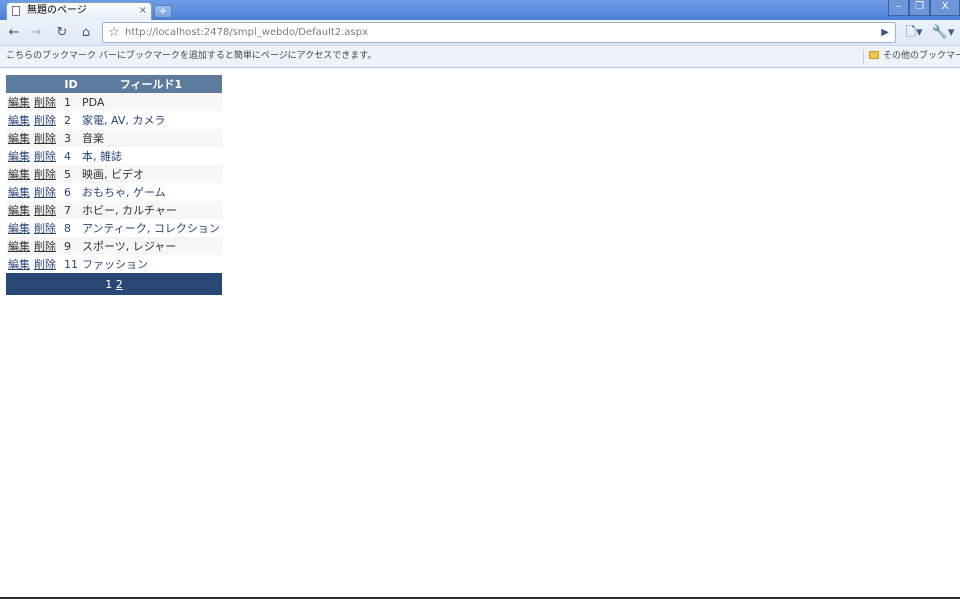 The width and height of the screenshot is (960, 599). What do you see at coordinates (14, 33) in the screenshot?
I see `back-arrow-icon: ←` at bounding box center [14, 33].